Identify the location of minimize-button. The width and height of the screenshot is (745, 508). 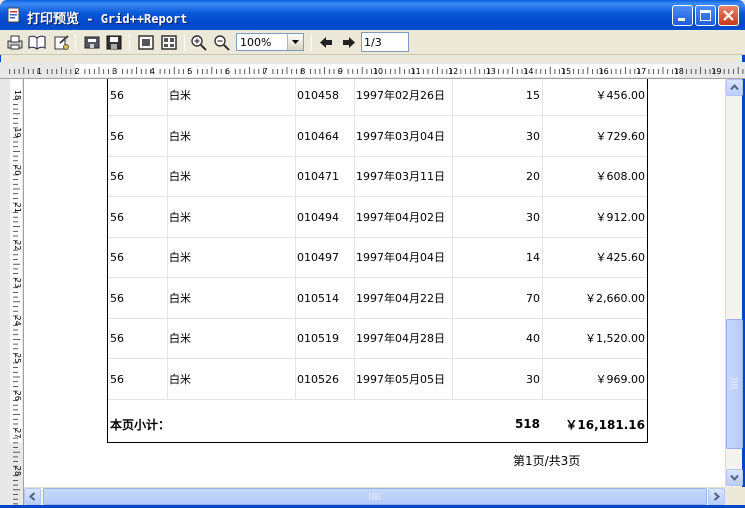
(682, 15).